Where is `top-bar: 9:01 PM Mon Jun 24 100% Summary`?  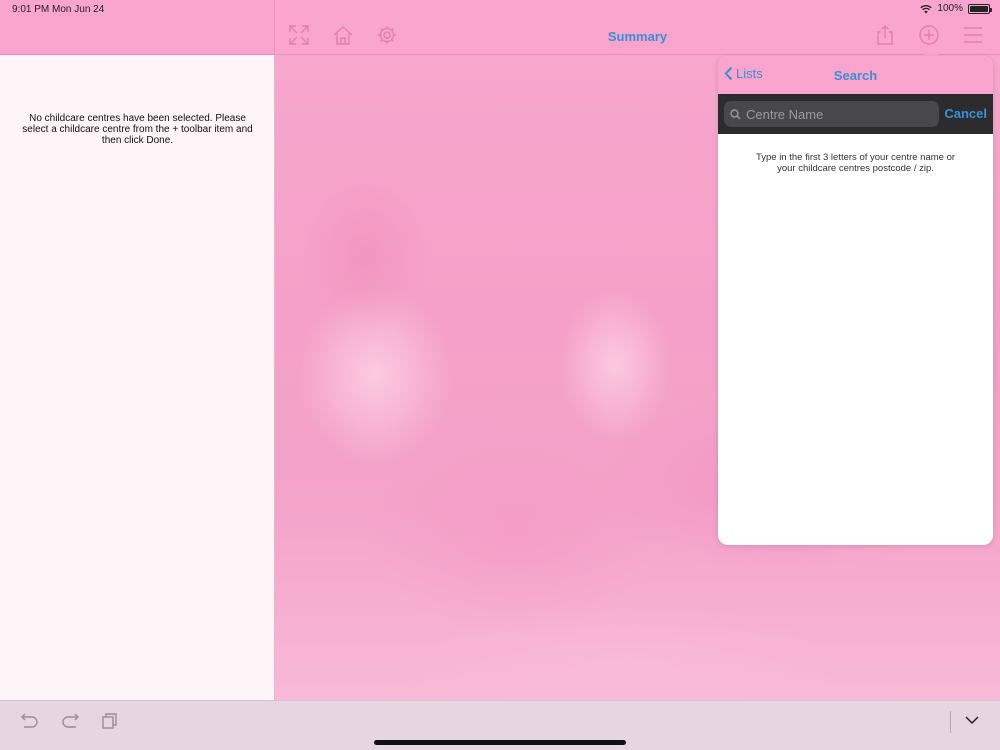
top-bar: 9:01 PM Mon Jun 24 100% Summary is located at coordinates (500, 27).